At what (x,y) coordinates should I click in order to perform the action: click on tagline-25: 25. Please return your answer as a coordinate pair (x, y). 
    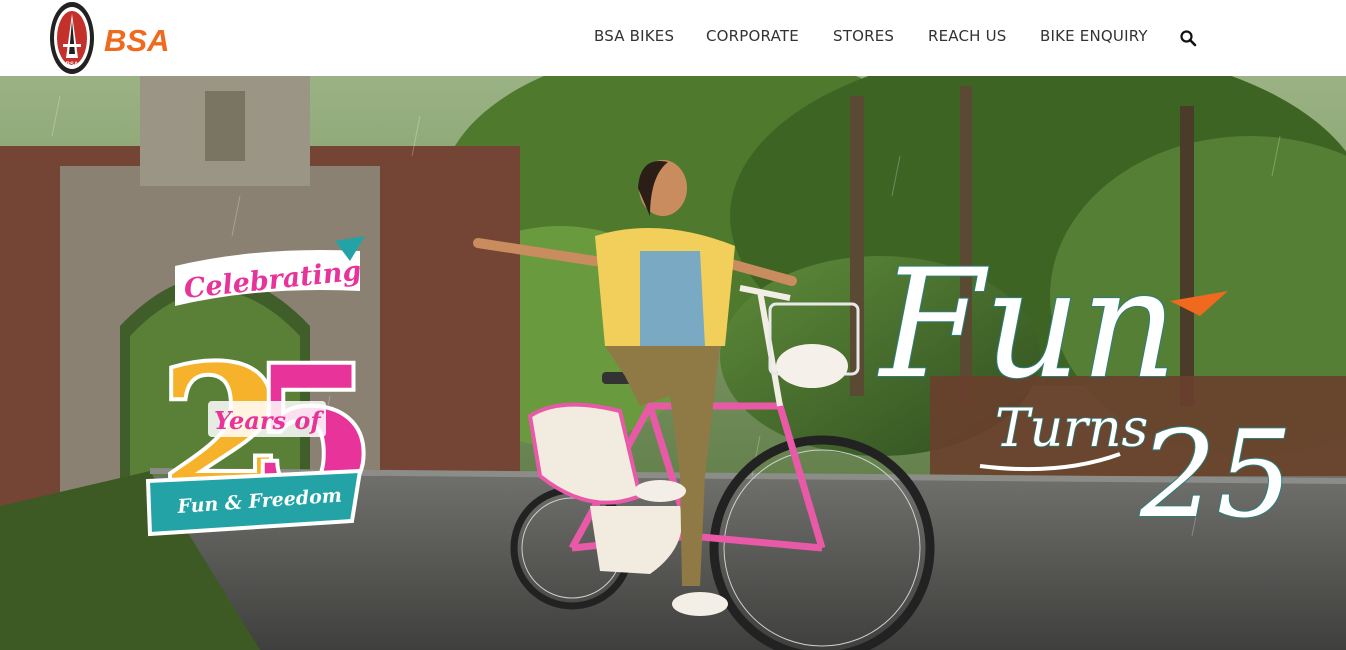
    Looking at the image, I should click on (1216, 475).